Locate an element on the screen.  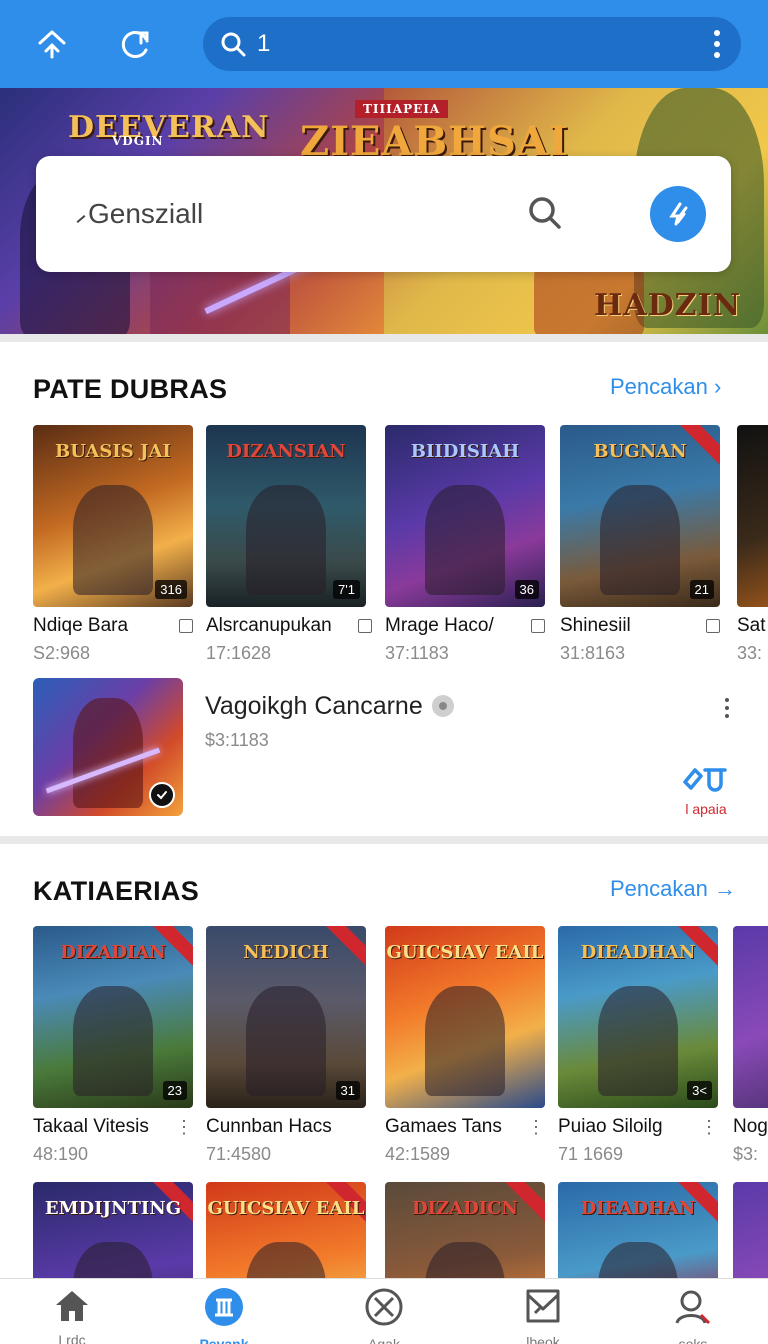
thumbnail-badge: 31 is located at coordinates (347, 1090).